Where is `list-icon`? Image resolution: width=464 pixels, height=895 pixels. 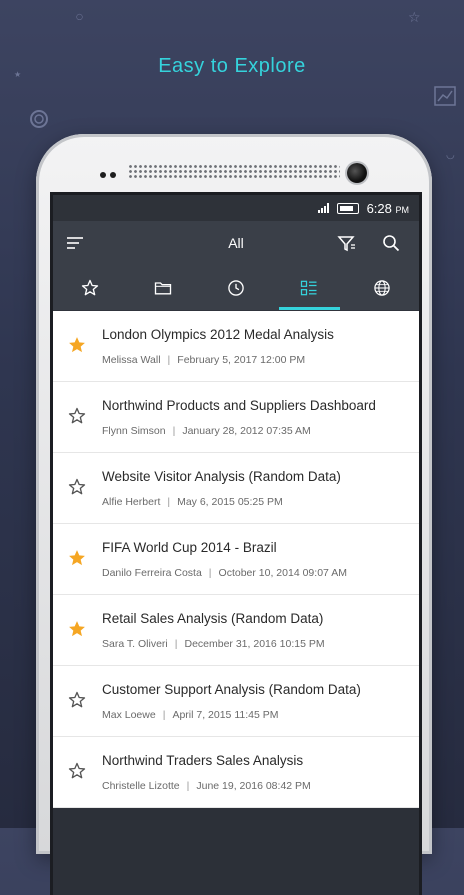 list-icon is located at coordinates (309, 287).